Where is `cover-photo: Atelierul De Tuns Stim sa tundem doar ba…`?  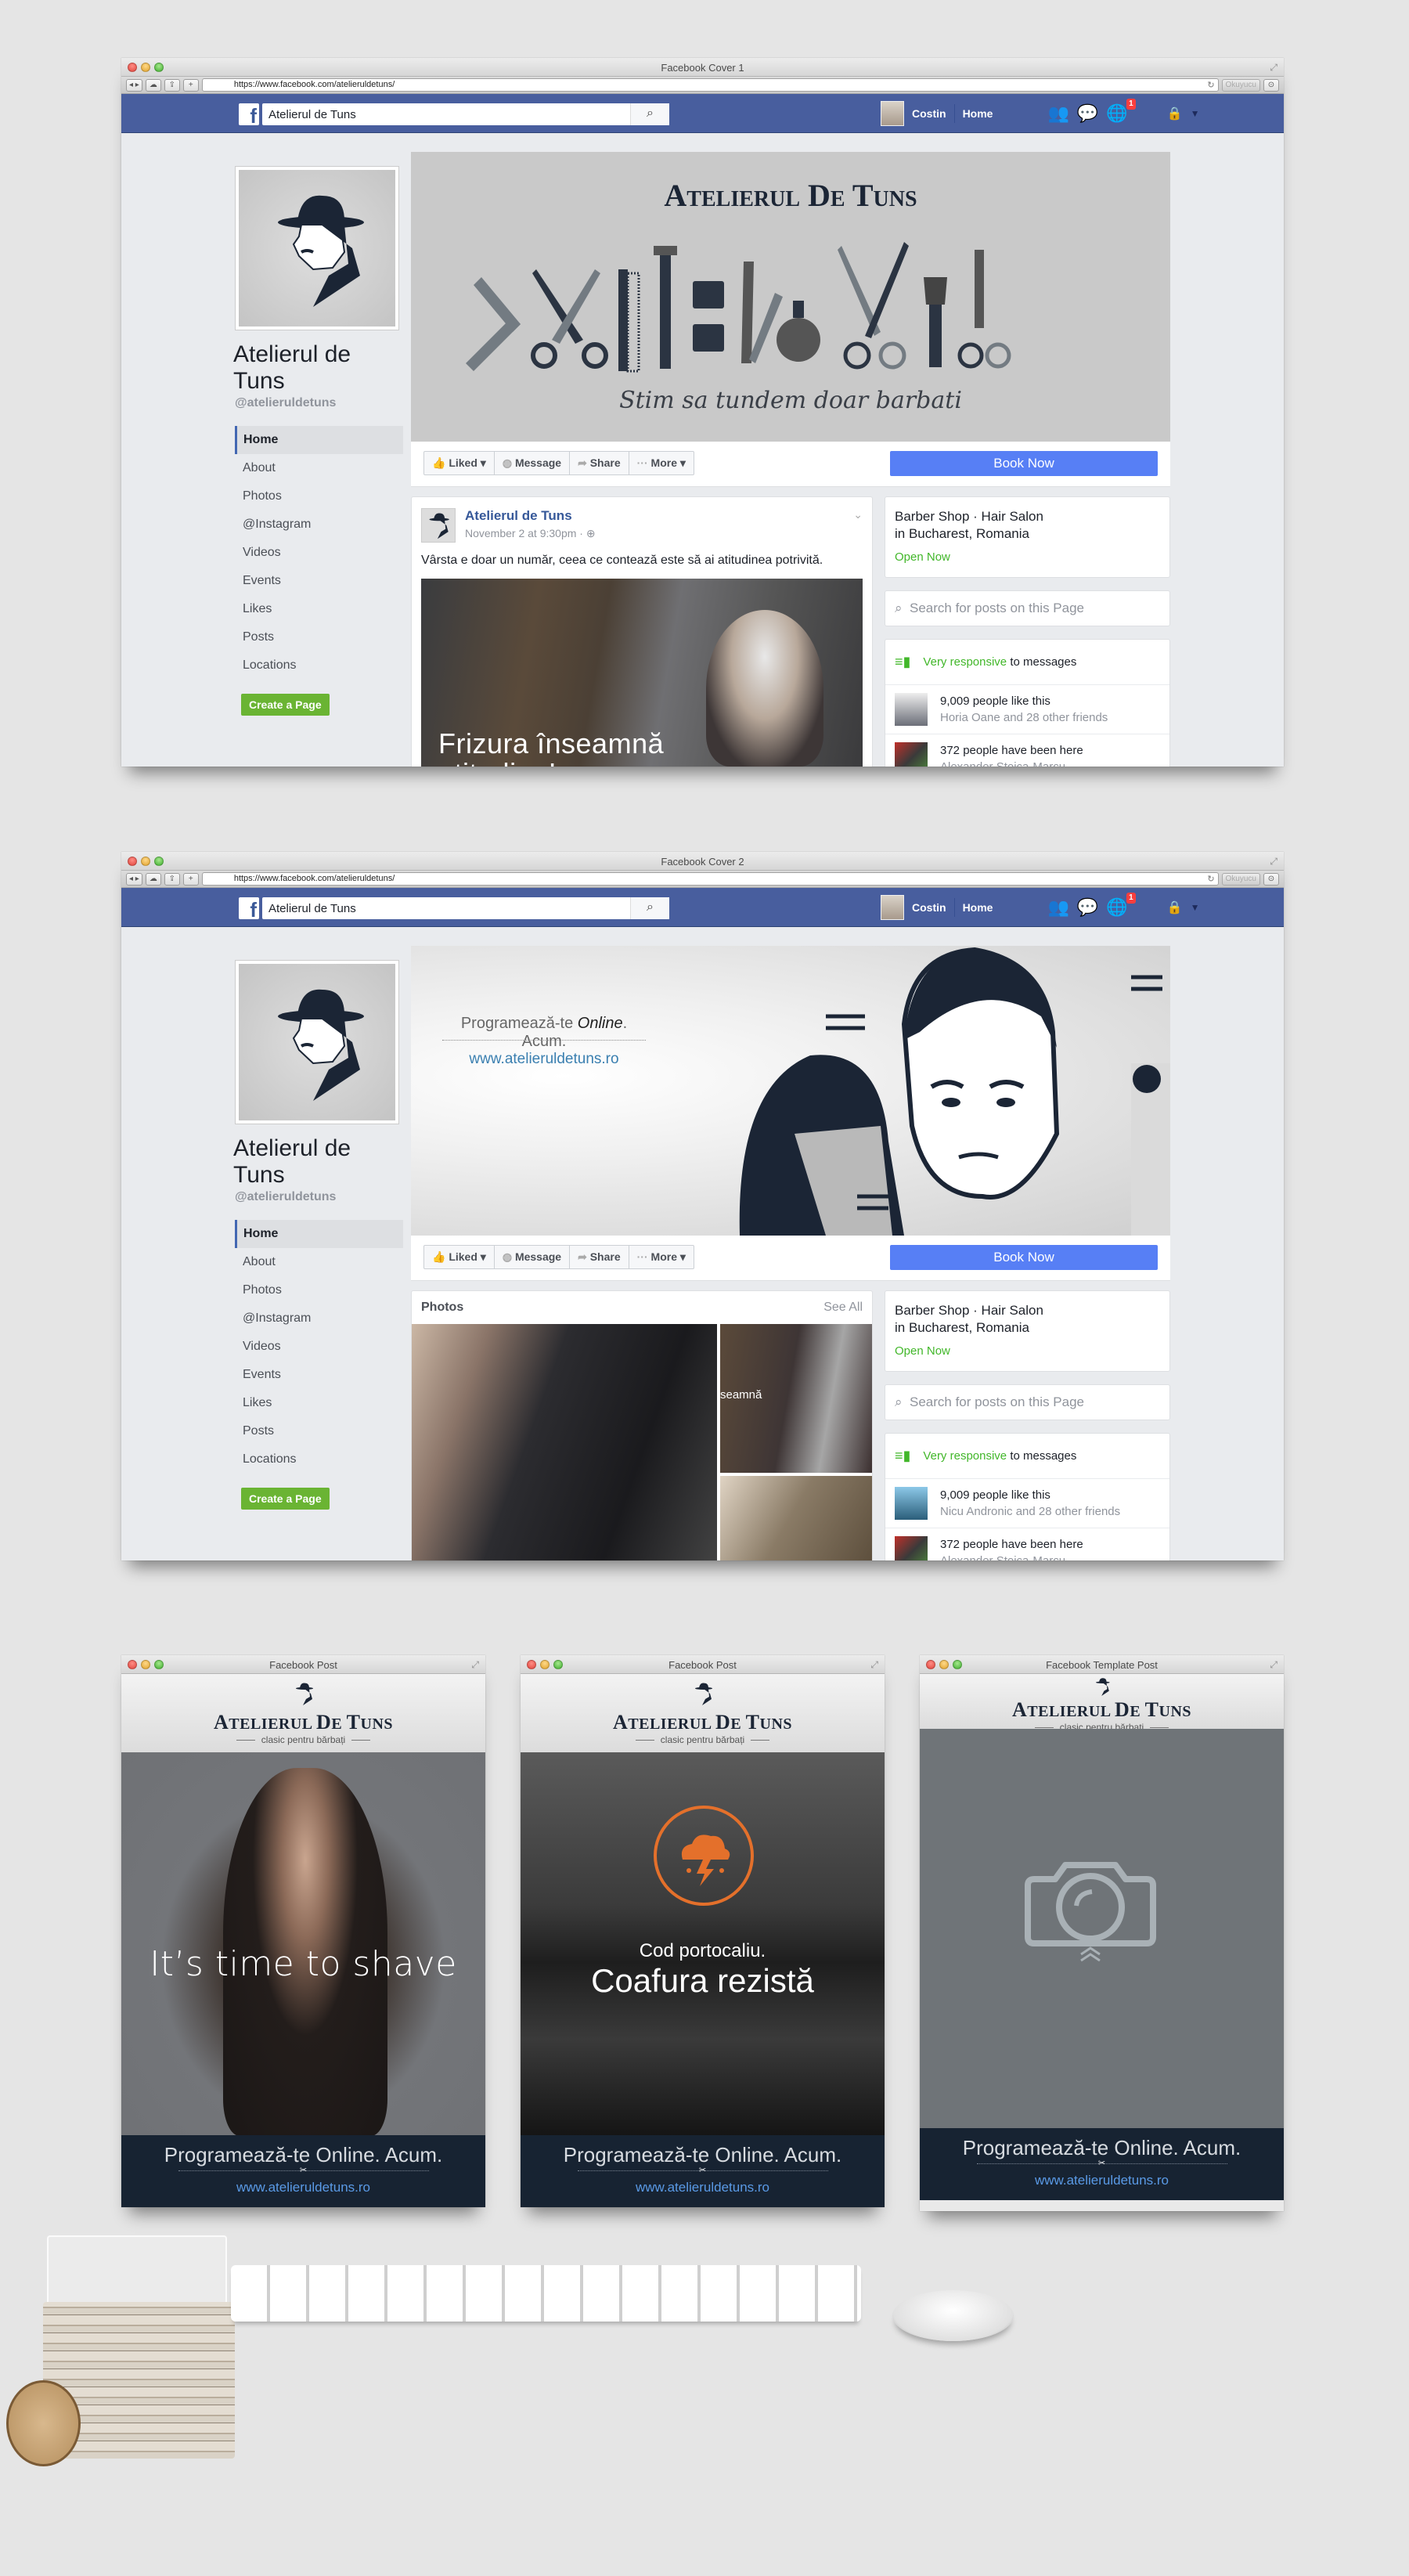
cover-photo: Atelierul De Tuns Stim sa tundem doar ba… is located at coordinates (790, 297).